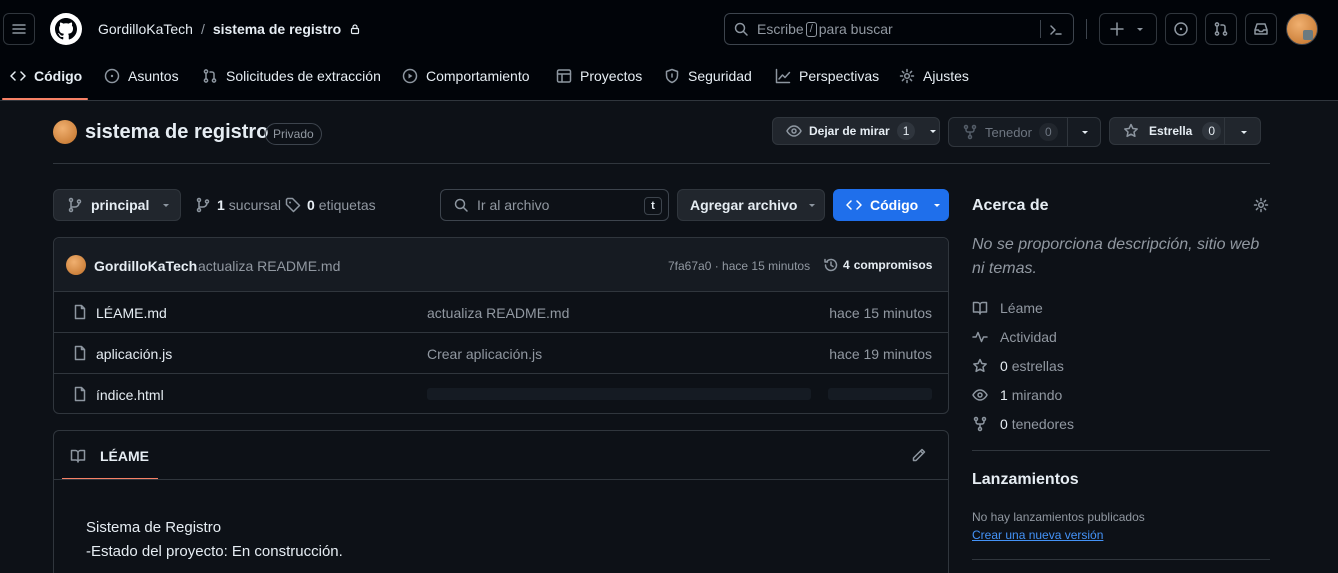 Image resolution: width=1338 pixels, height=573 pixels. What do you see at coordinates (846, 265) in the screenshot?
I see `commits-count: 4` at bounding box center [846, 265].